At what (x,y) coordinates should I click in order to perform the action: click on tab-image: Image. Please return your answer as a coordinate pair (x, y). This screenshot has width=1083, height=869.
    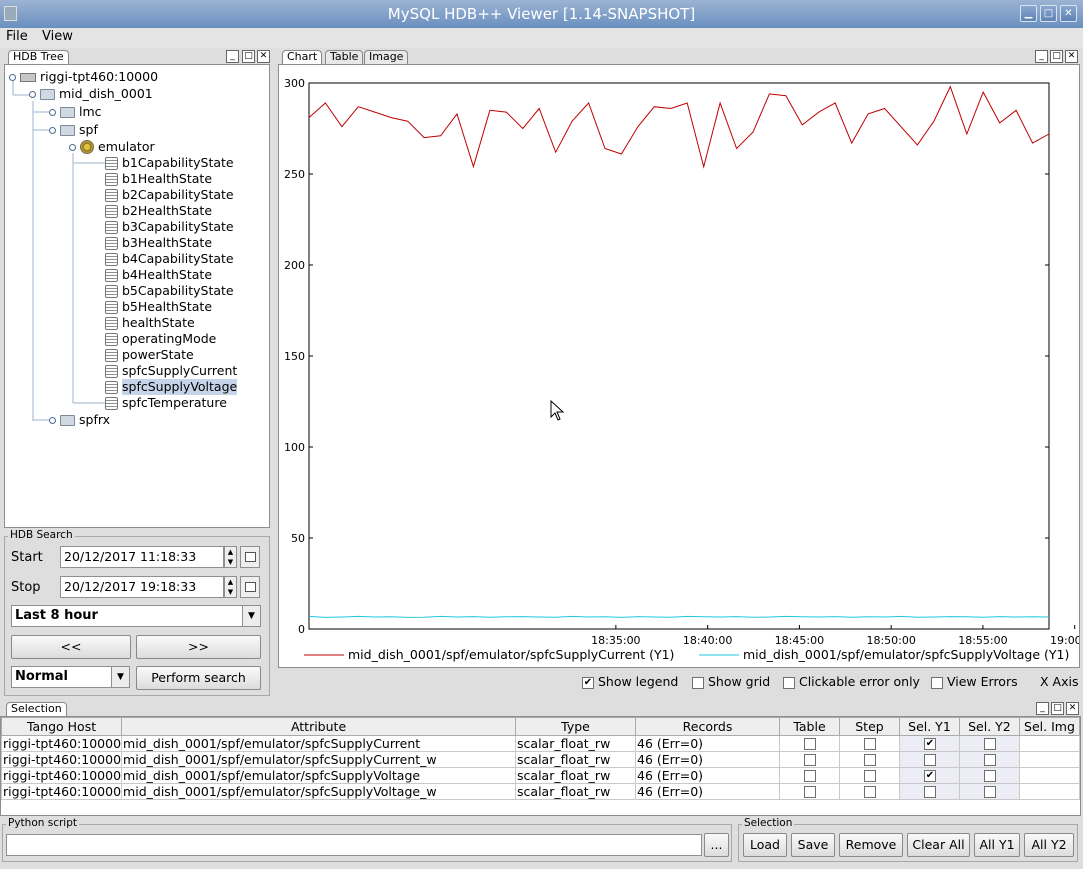
    Looking at the image, I should click on (386, 57).